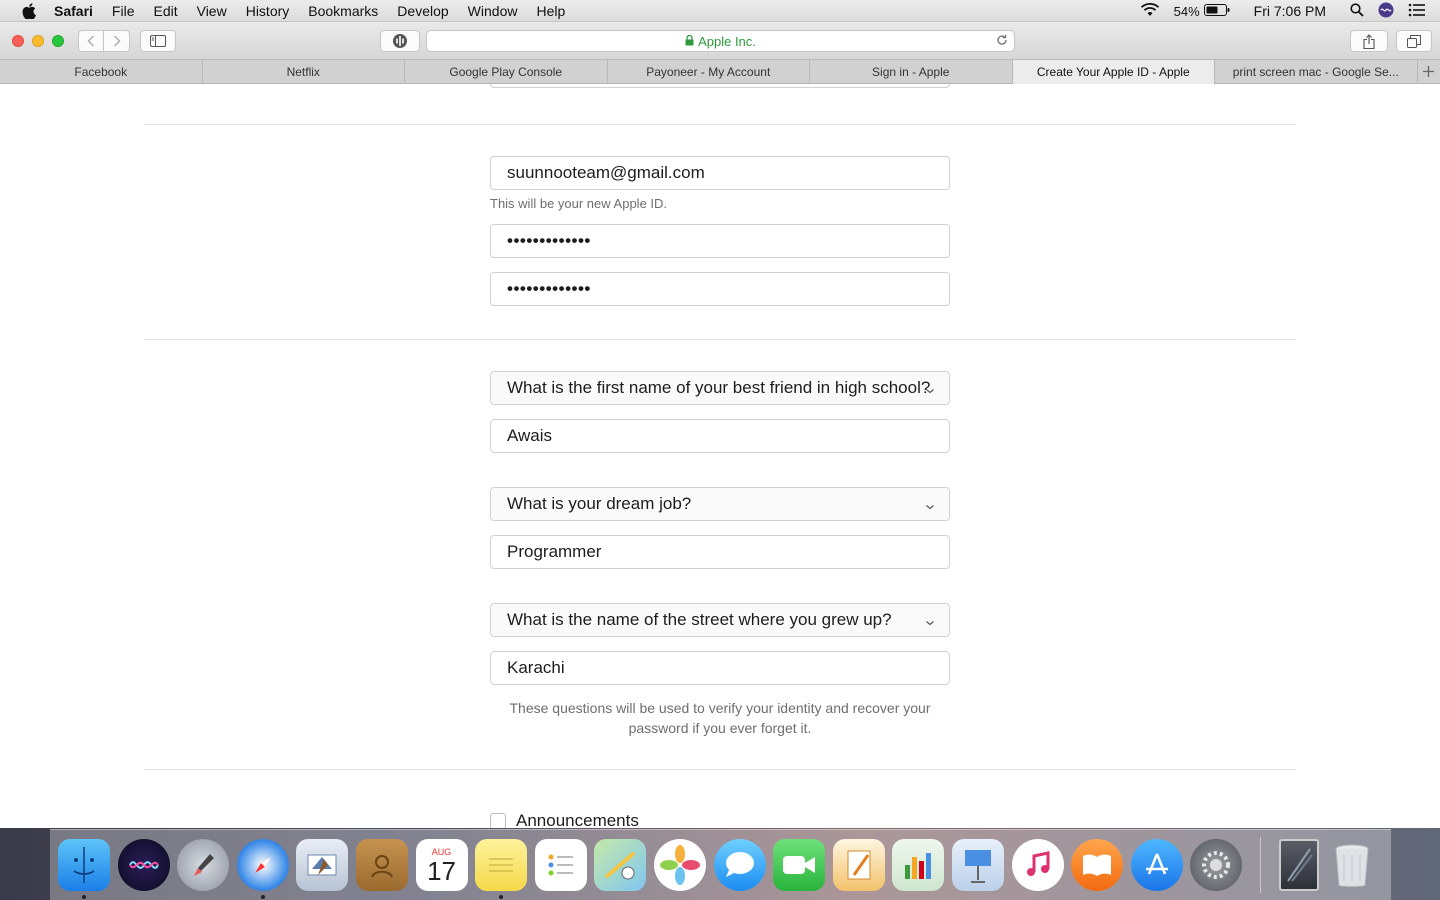  I want to click on security-answer-2-value: Programmer, so click(554, 551).